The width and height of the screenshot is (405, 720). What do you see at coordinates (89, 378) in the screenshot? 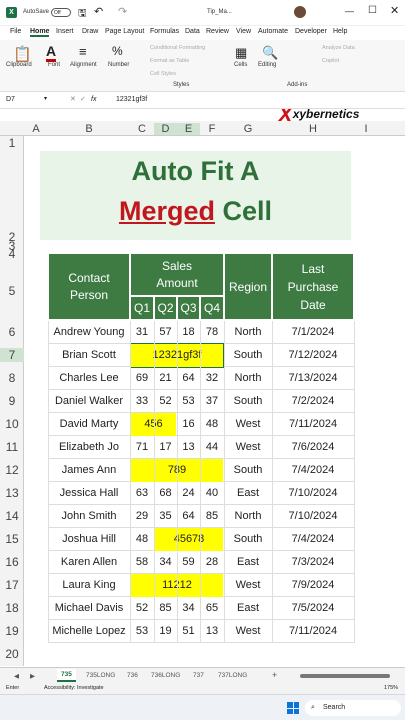
I see `cell-contact-person: Charles Lee` at bounding box center [89, 378].